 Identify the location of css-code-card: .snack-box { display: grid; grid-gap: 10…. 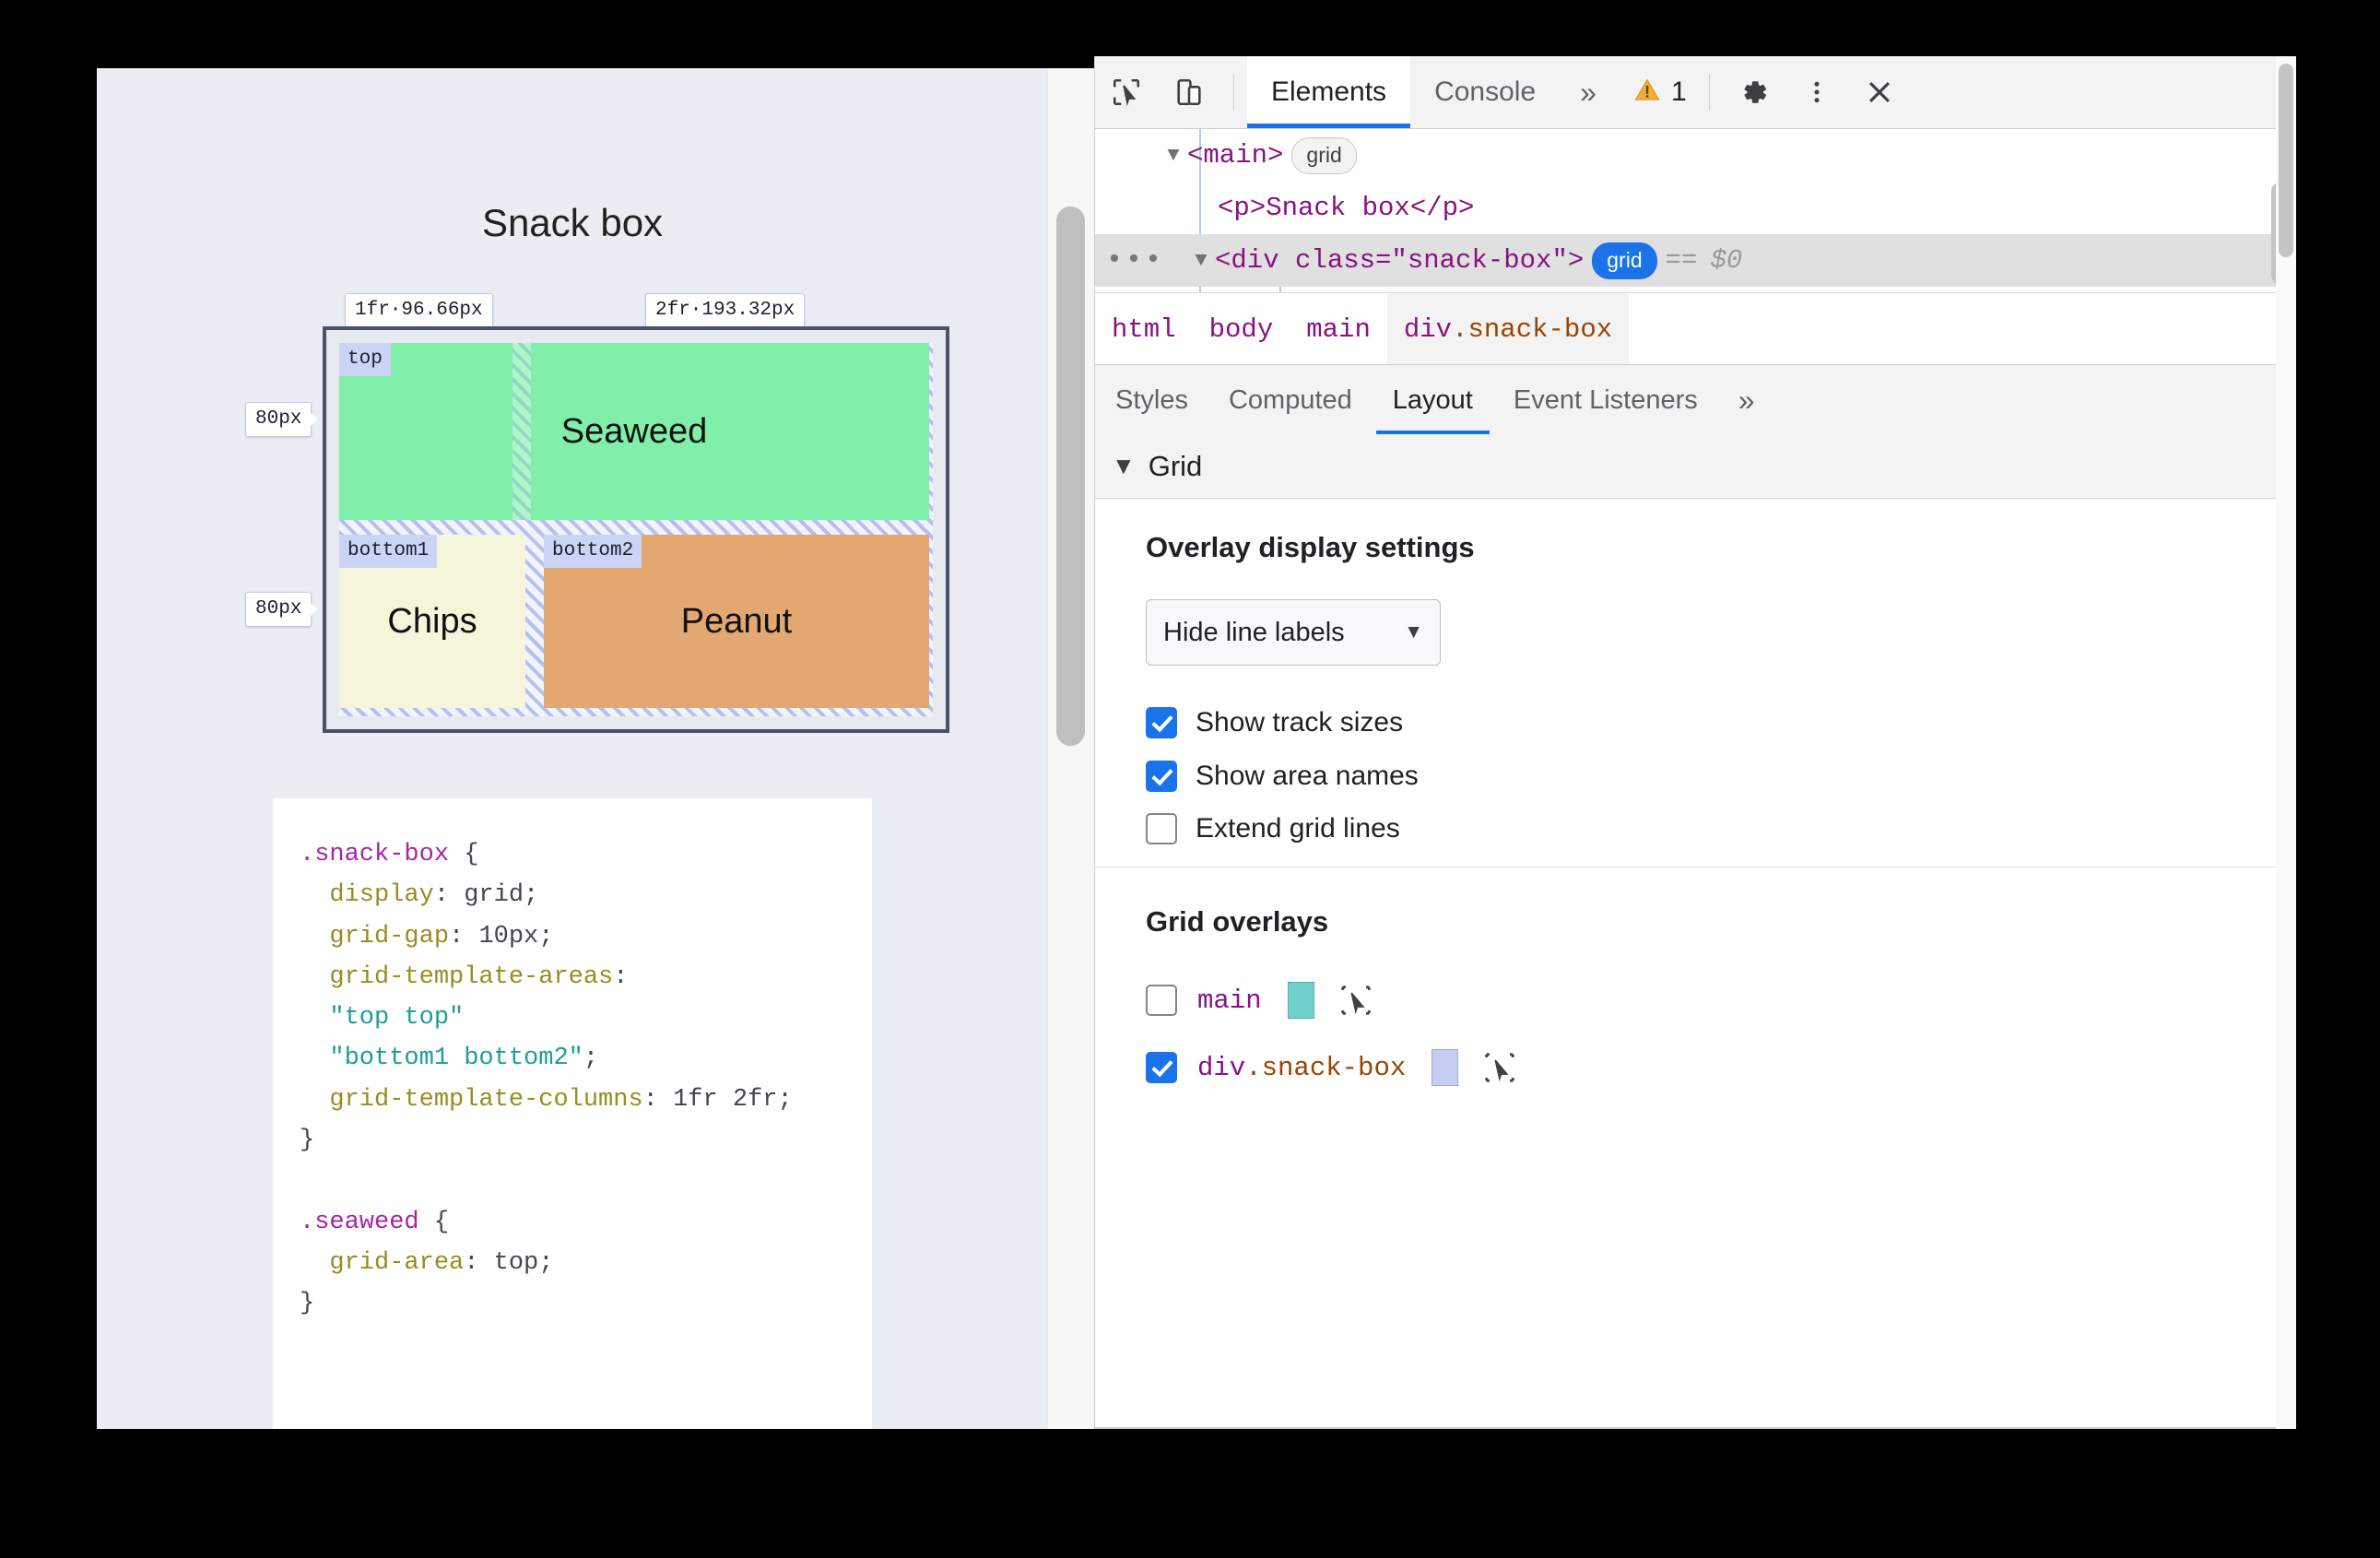
(572, 1113).